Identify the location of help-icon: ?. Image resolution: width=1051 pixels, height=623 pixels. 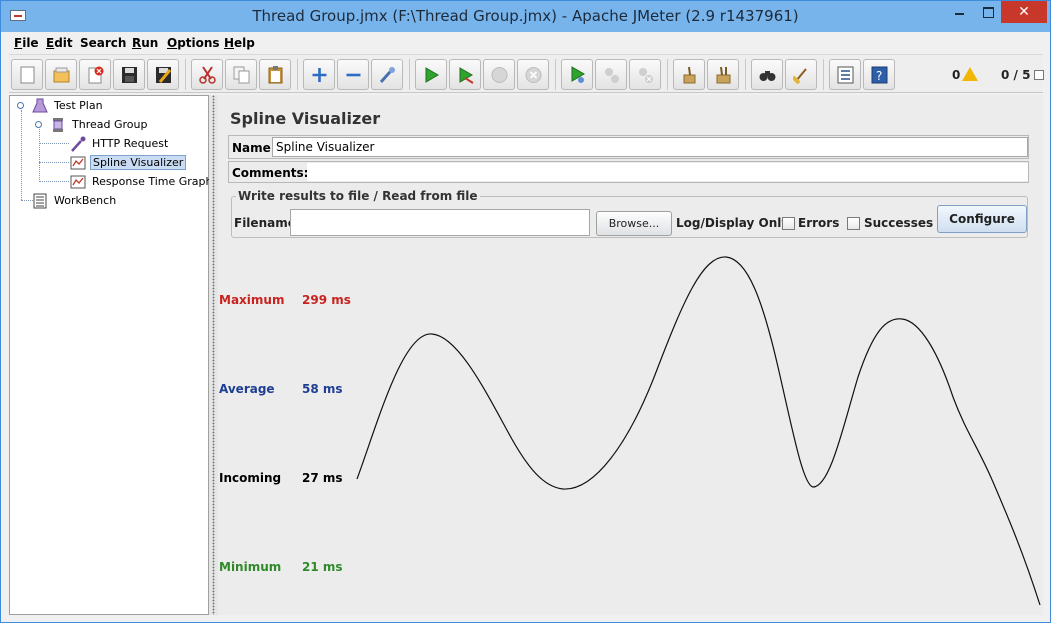
(879, 75).